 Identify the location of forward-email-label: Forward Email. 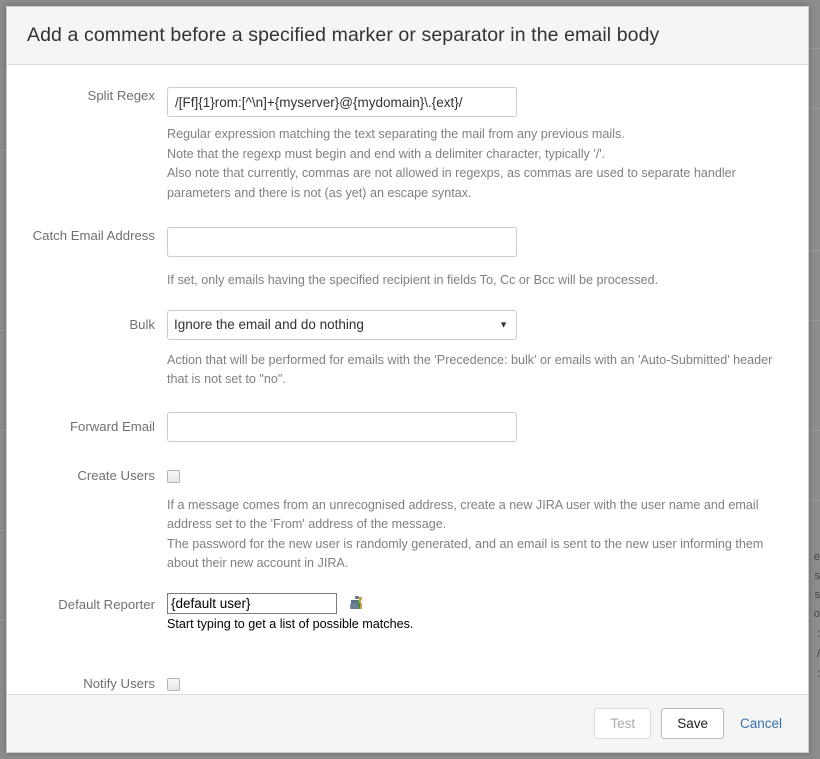
(112, 426).